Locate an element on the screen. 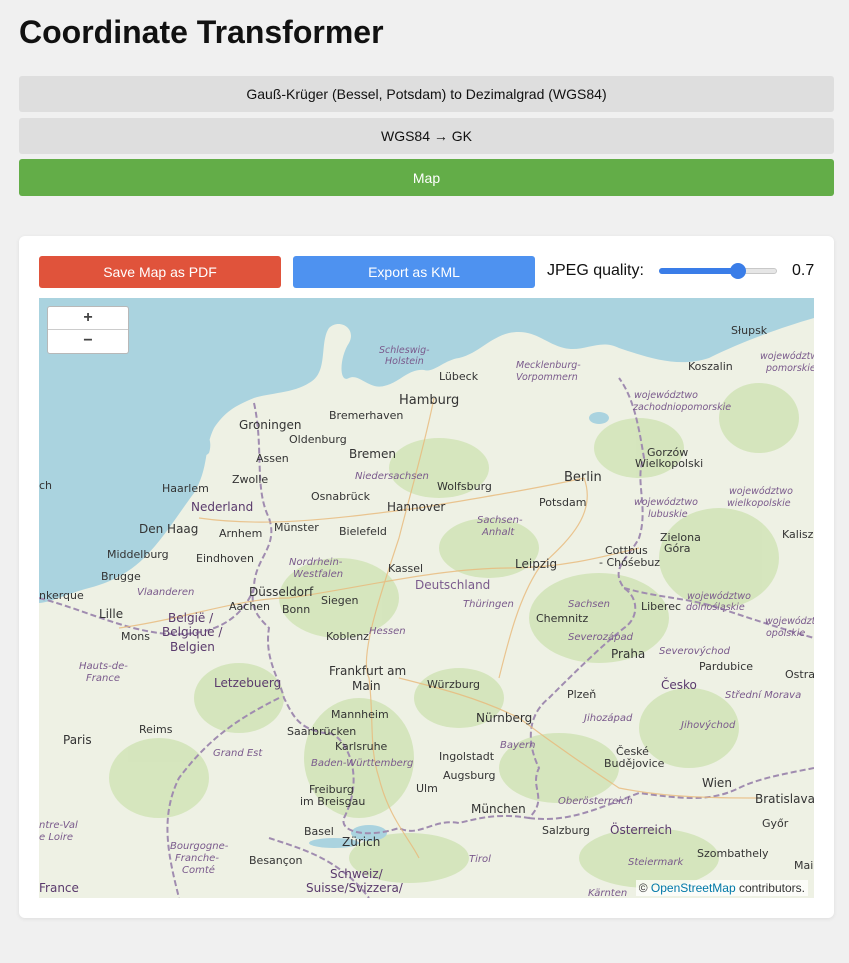  attribution-prefix: © is located at coordinates (644, 888).